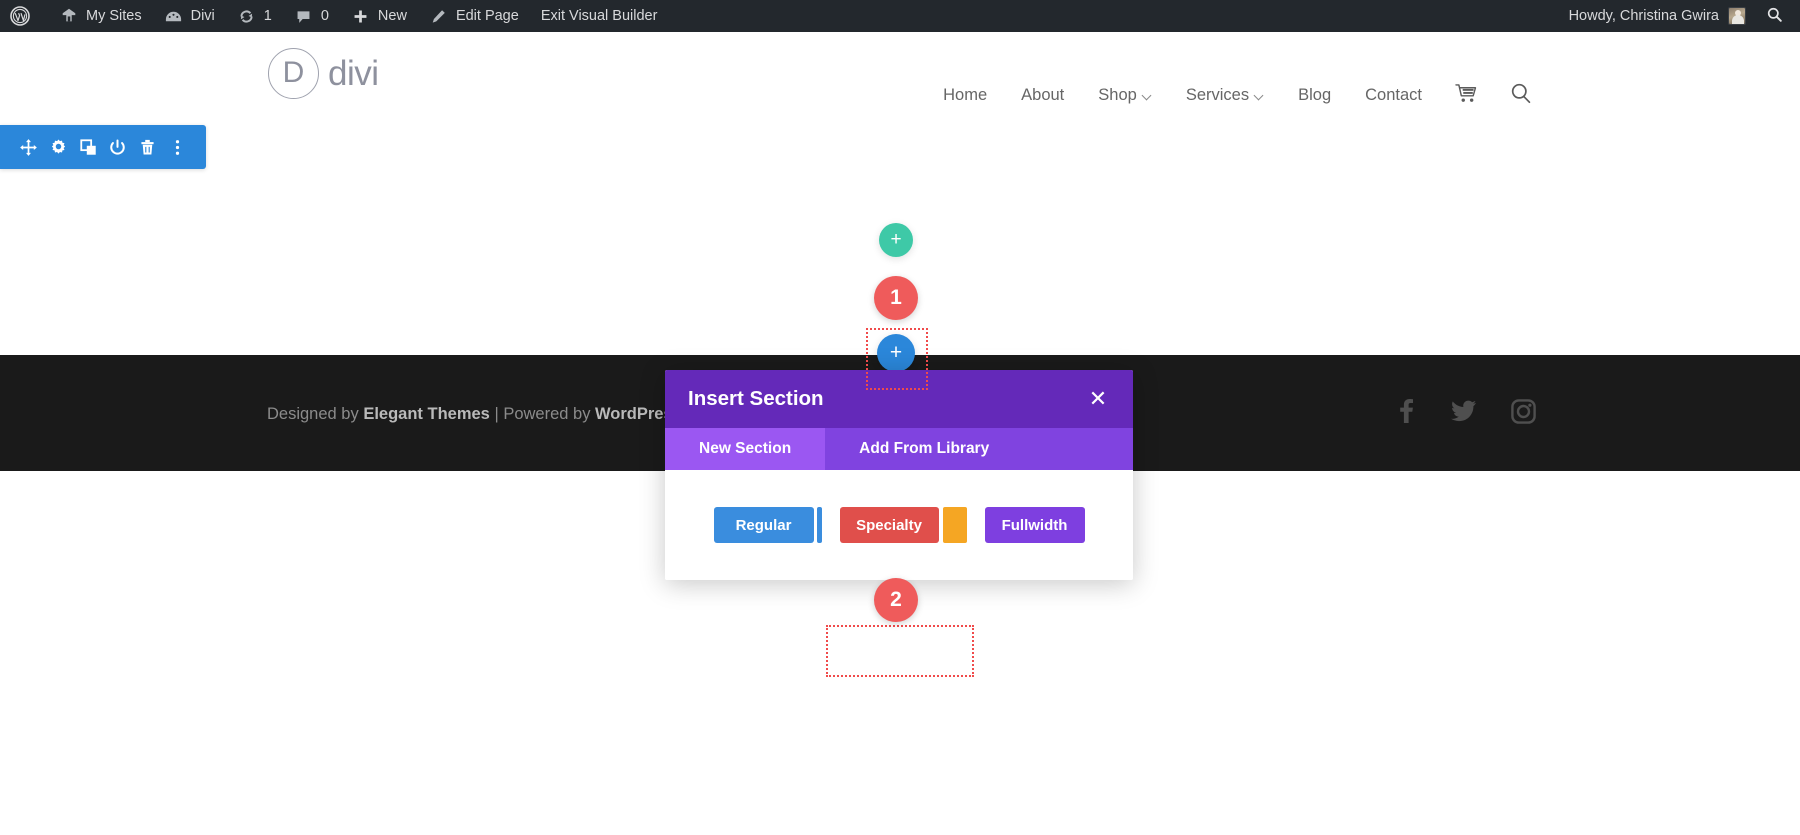  I want to click on main-navigation: Home About Shop Services Blog Contact, so click(1237, 95).